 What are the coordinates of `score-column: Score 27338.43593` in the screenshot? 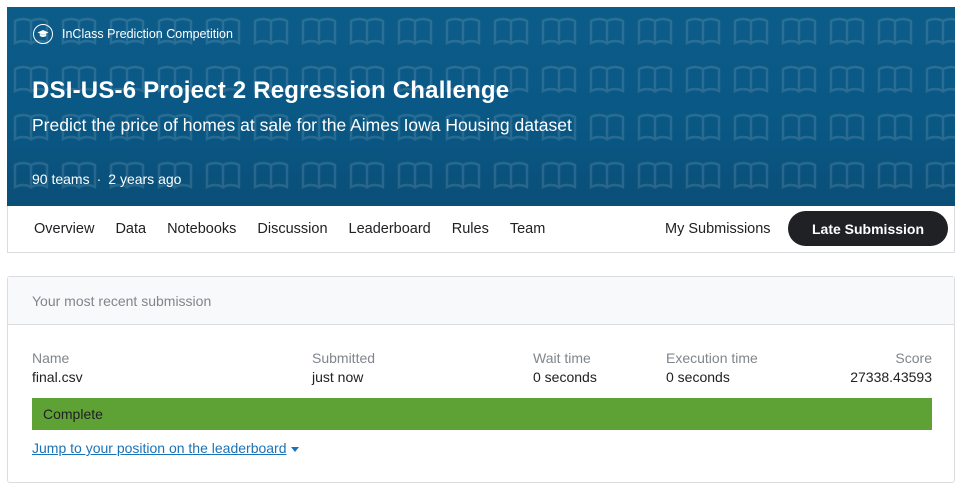 It's located at (891, 367).